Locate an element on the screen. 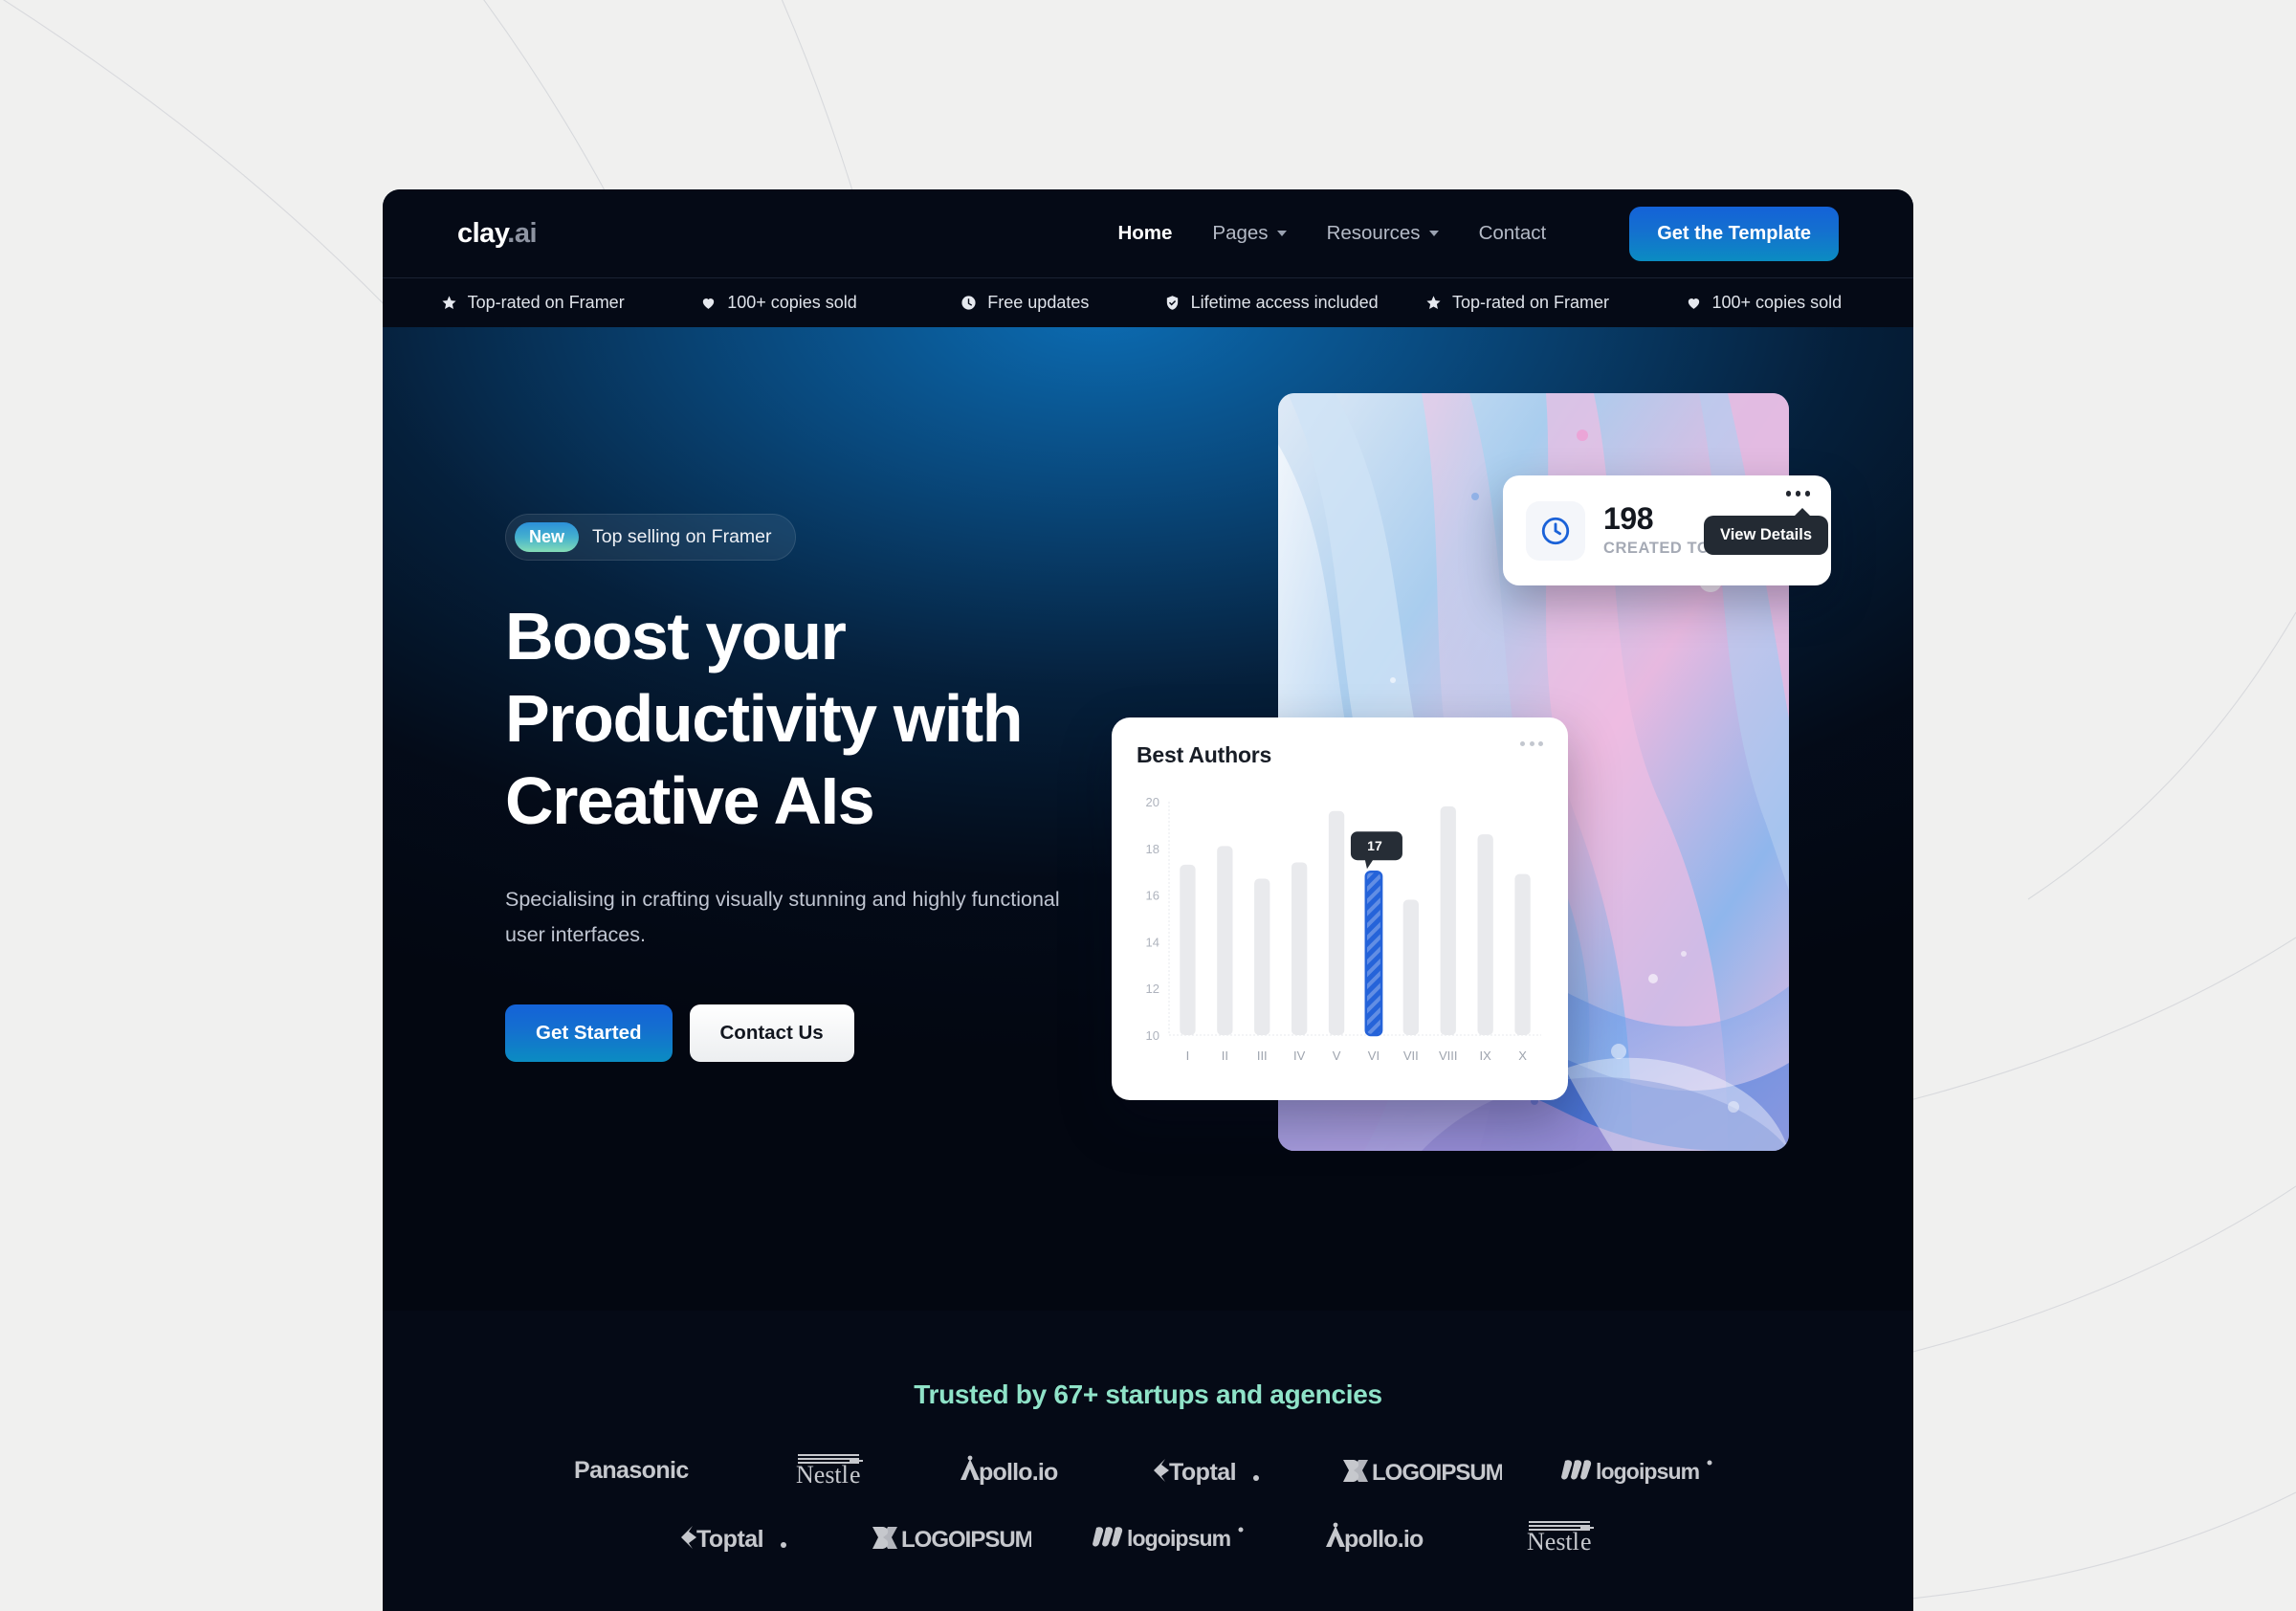  x-axis-tick: VII is located at coordinates (1411, 1056).